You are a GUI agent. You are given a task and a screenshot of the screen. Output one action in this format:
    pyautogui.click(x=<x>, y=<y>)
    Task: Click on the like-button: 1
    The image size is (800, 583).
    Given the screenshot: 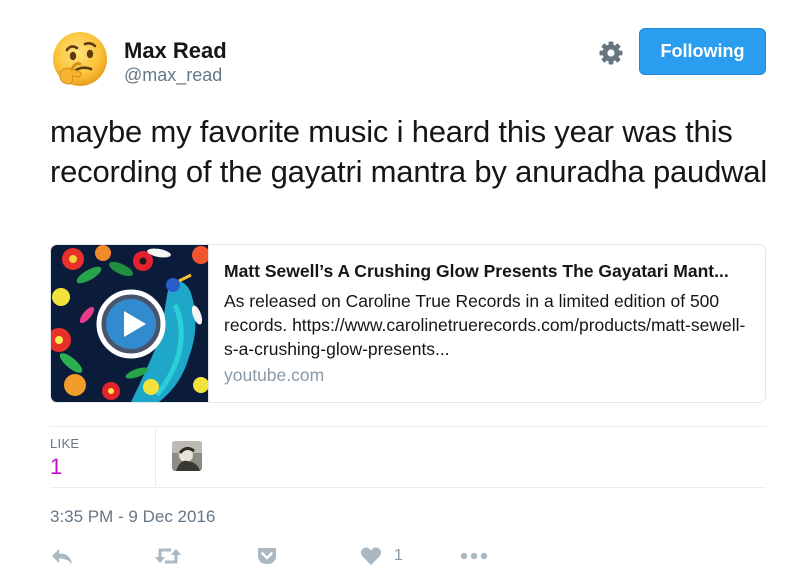 What is the action you would take?
    pyautogui.click(x=381, y=556)
    